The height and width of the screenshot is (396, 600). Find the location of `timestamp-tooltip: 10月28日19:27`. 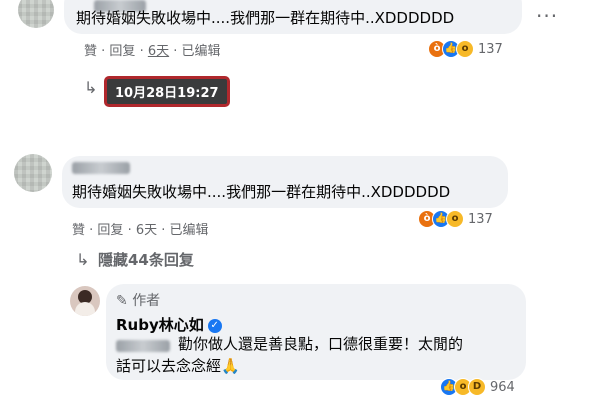

timestamp-tooltip: 10月28日19:27 is located at coordinates (167, 91).